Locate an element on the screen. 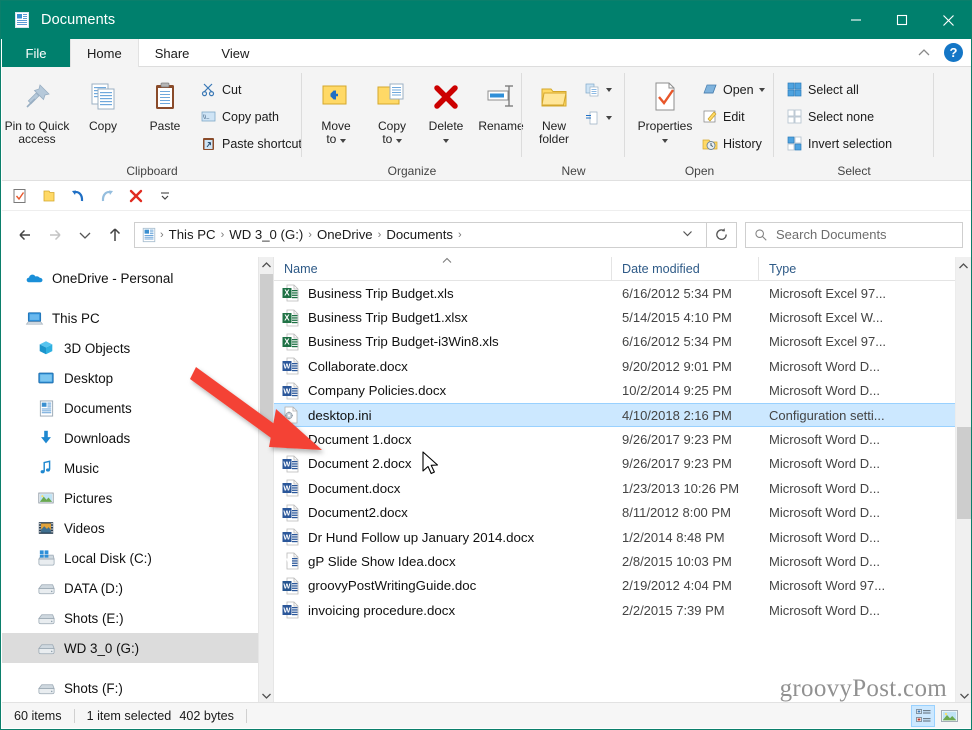  sidebar-item-documents: Documents is located at coordinates (137, 408).